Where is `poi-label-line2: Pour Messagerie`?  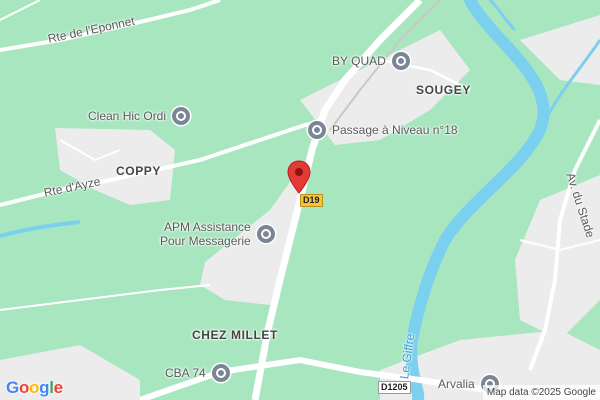 poi-label-line2: Pour Messagerie is located at coordinates (205, 241).